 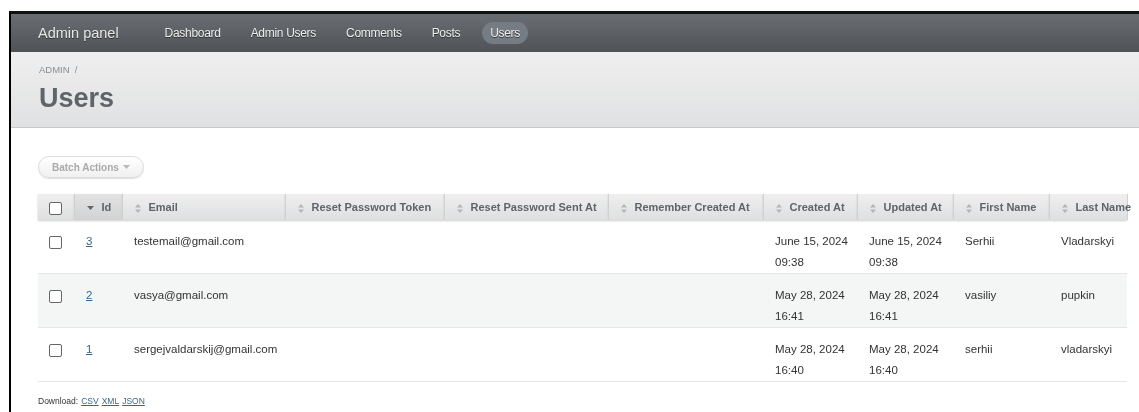 What do you see at coordinates (54, 69) in the screenshot?
I see `breadcrumb-link: ADMIN` at bounding box center [54, 69].